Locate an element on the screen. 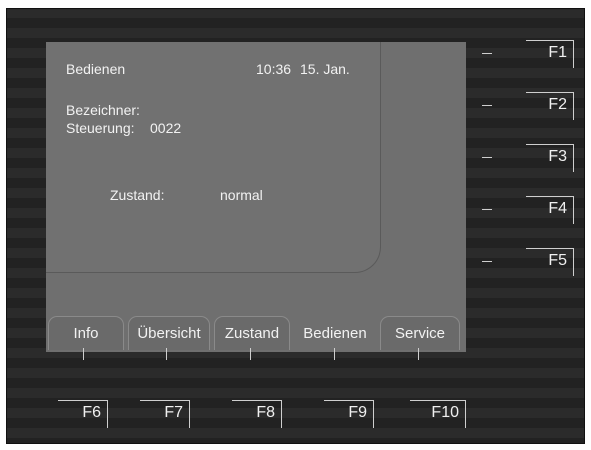 This screenshot has width=591, height=450. f8-key-label: F8 is located at coordinates (265, 412).